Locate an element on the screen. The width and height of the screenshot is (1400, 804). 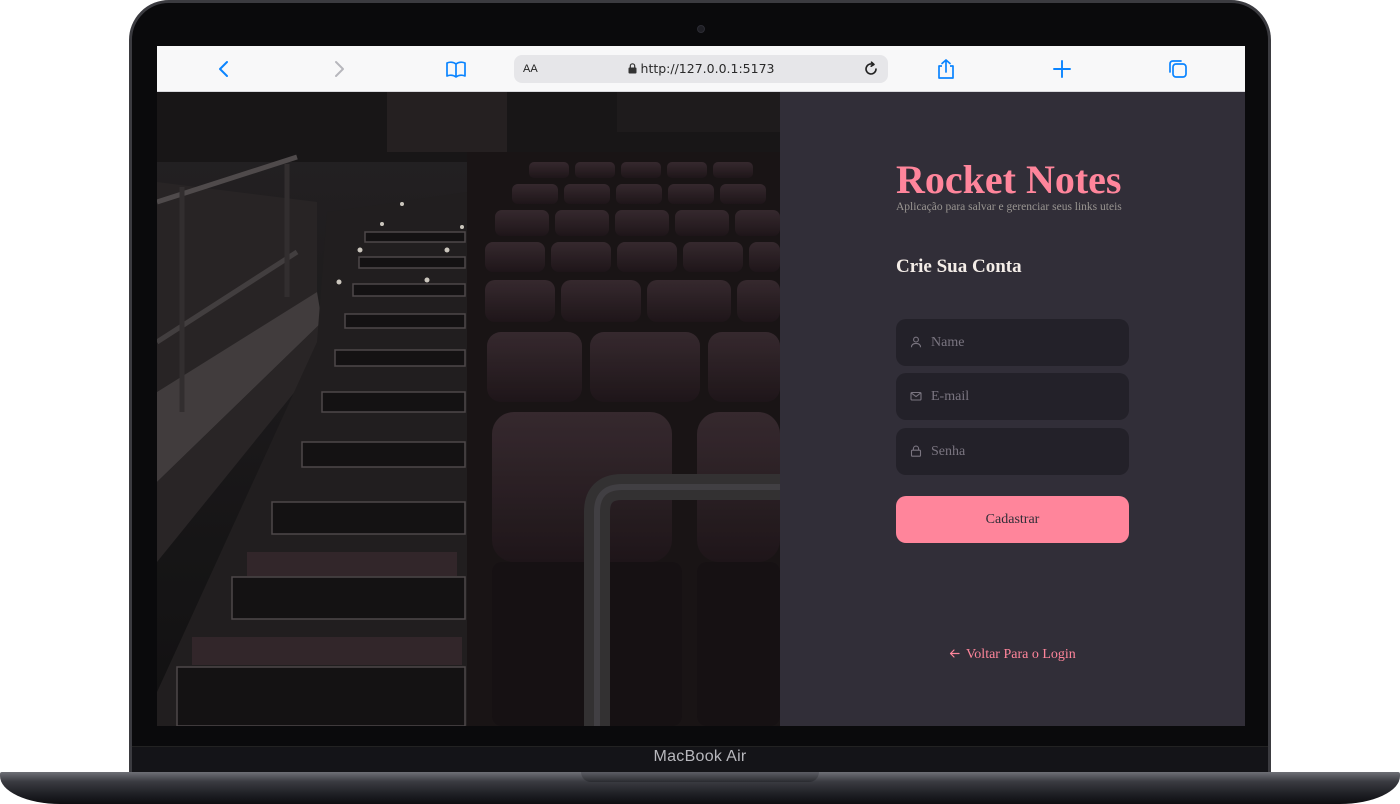
book-icon is located at coordinates (456, 69).